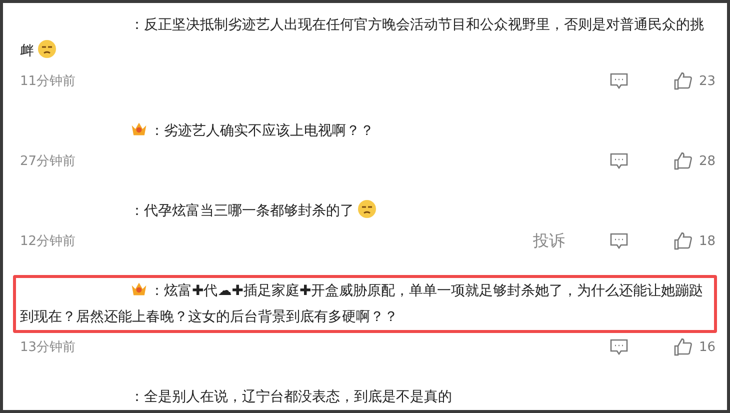 The height and width of the screenshot is (413, 730). I want to click on report-link: 投诉, so click(549, 241).